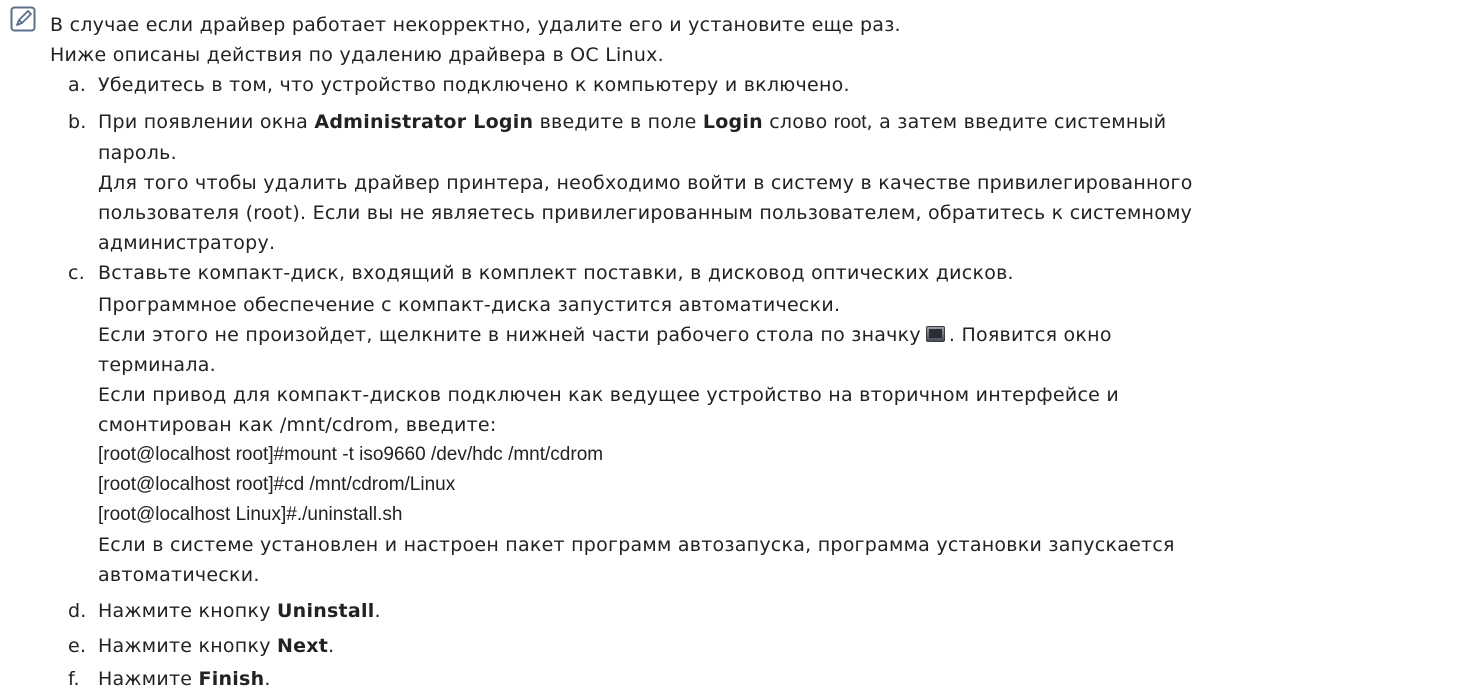 Image resolution: width=1460 pixels, height=698 pixels. I want to click on step-c-line-4: терминала., so click(157, 365).